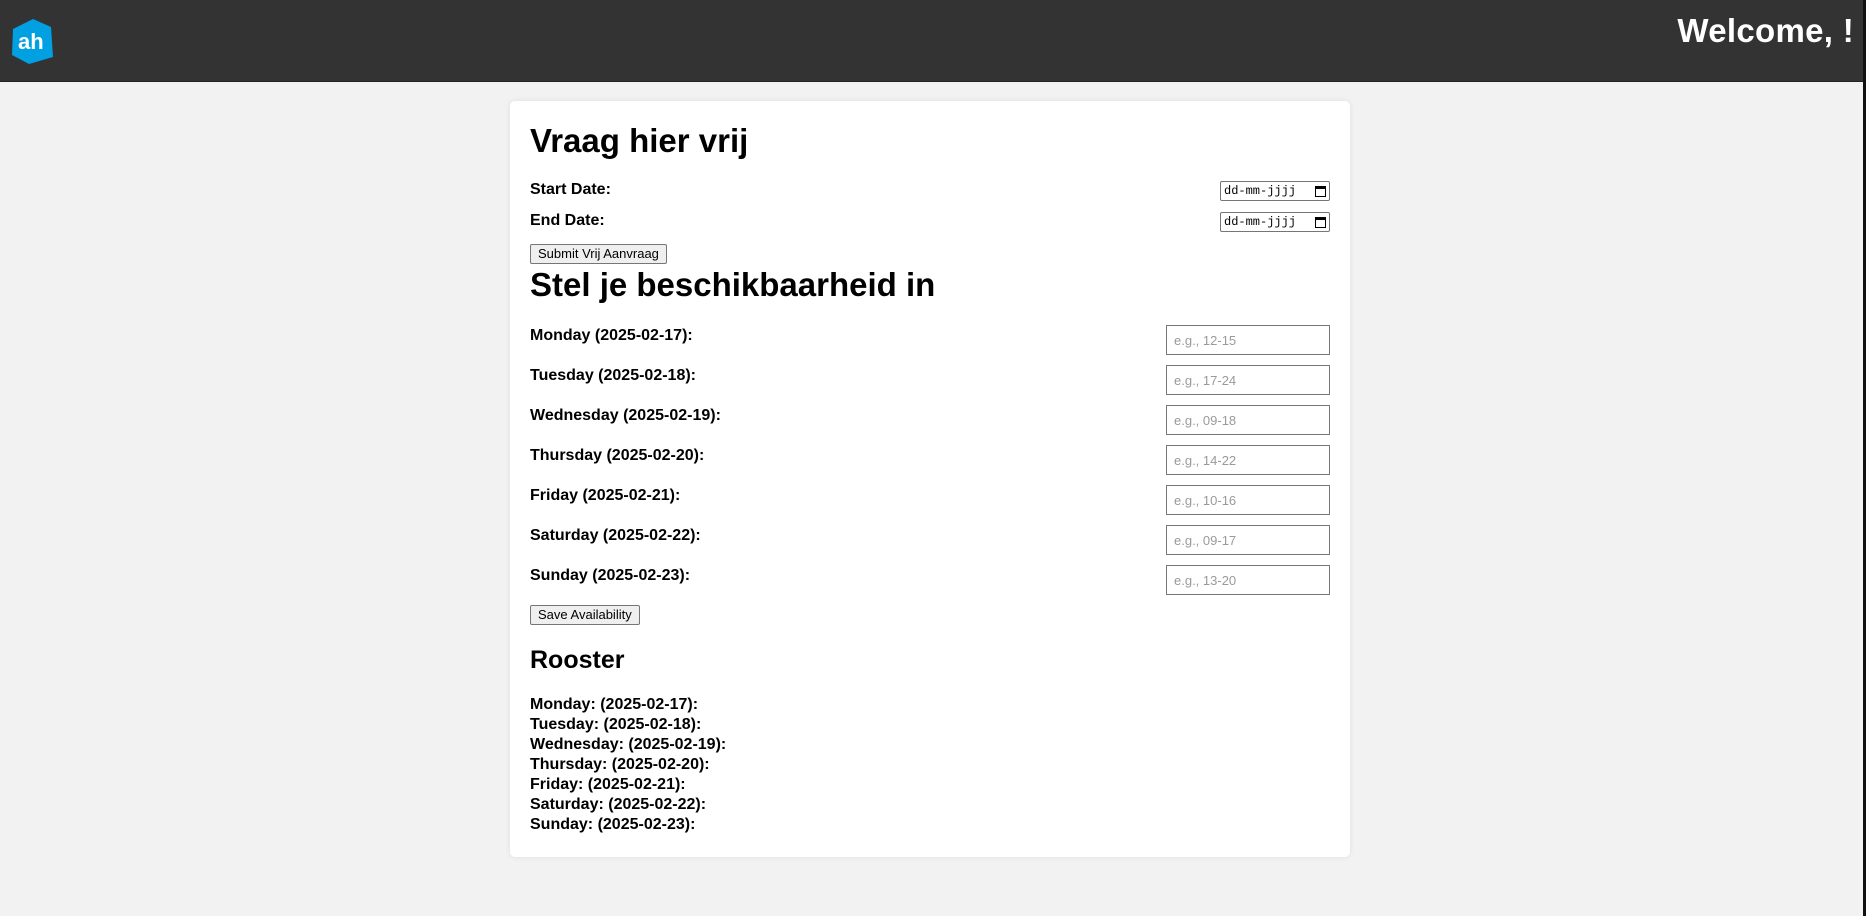 The height and width of the screenshot is (916, 1866). What do you see at coordinates (930, 420) in the screenshot?
I see `availability-row-wednesday: Wednesday (2025-02-19):` at bounding box center [930, 420].